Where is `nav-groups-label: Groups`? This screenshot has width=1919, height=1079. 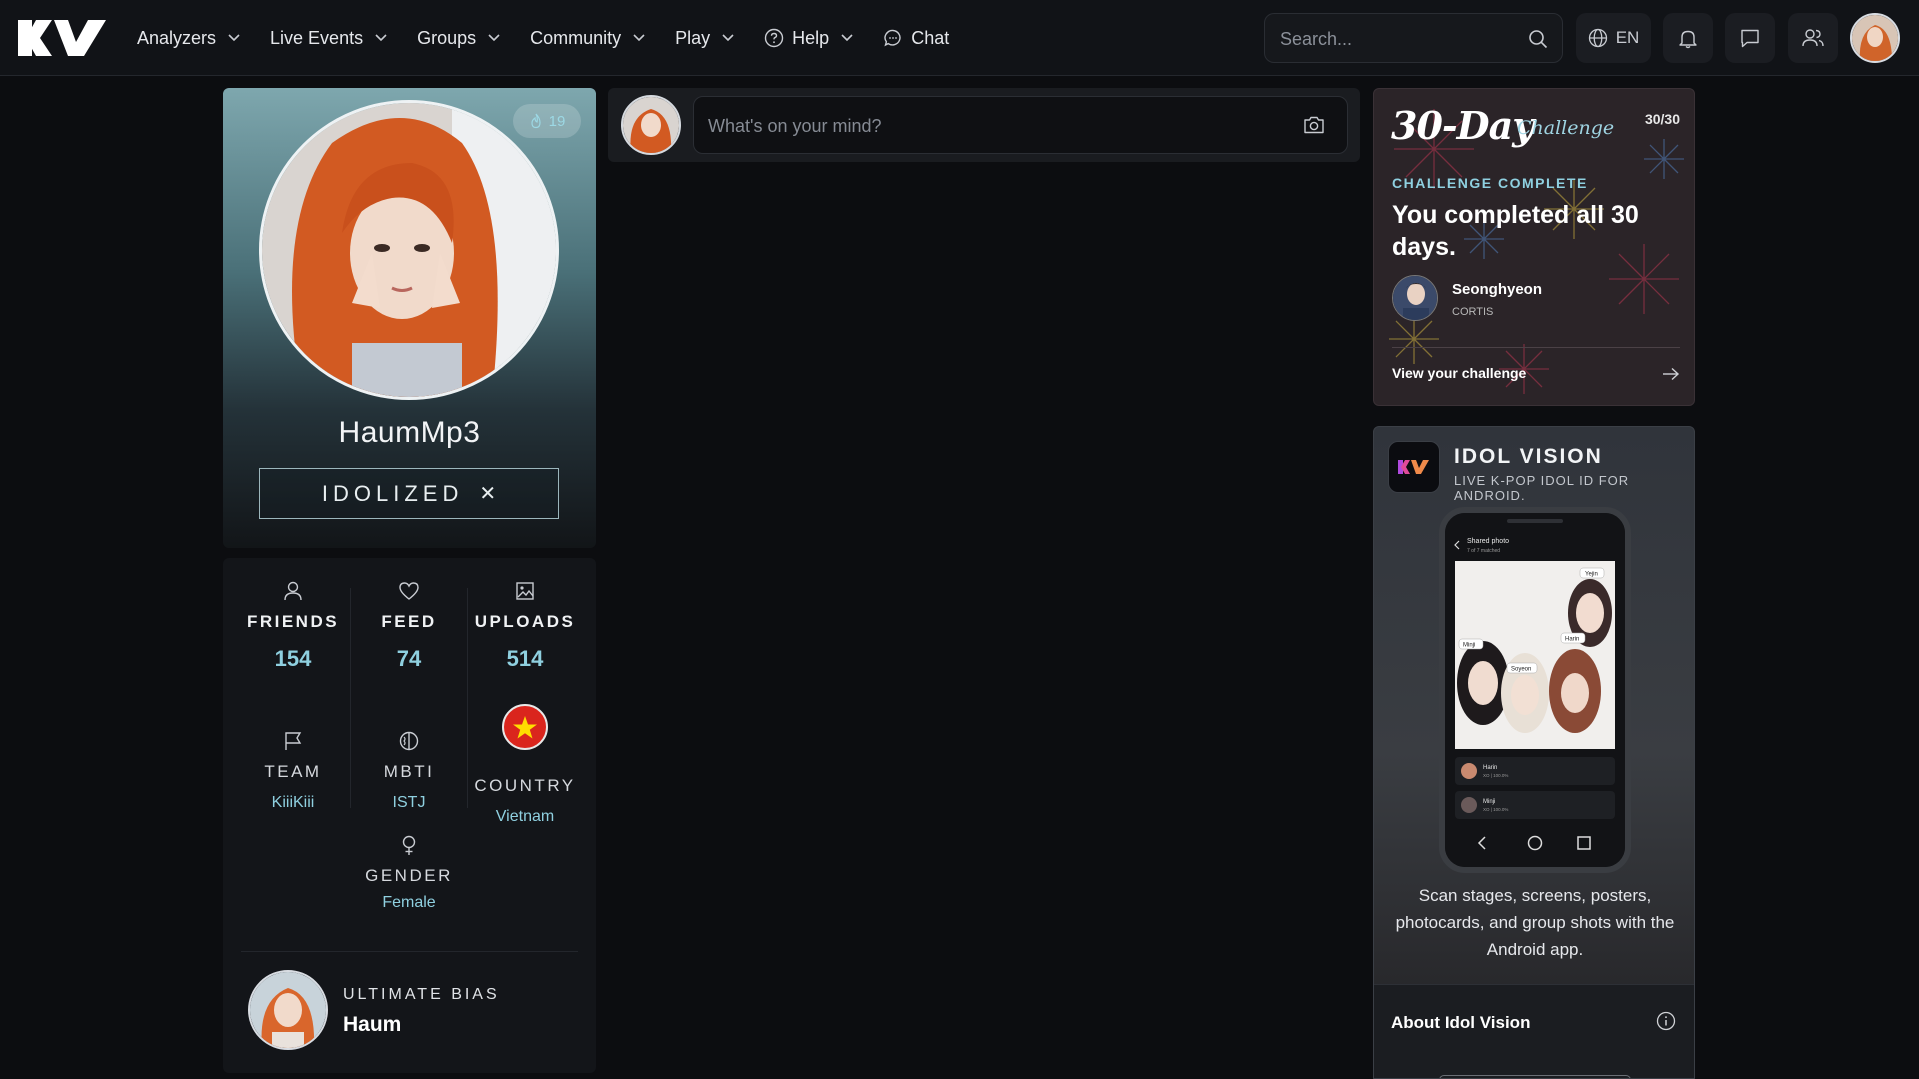
nav-groups-label: Groups is located at coordinates (447, 37).